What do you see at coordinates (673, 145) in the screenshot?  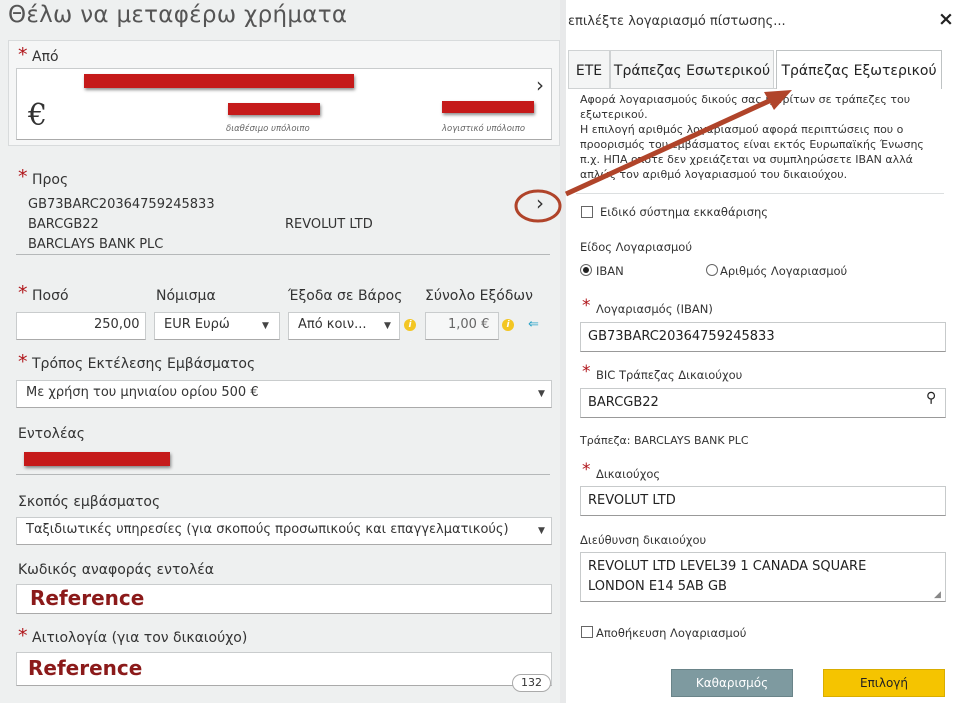 I see `annotation-arrow-line` at bounding box center [673, 145].